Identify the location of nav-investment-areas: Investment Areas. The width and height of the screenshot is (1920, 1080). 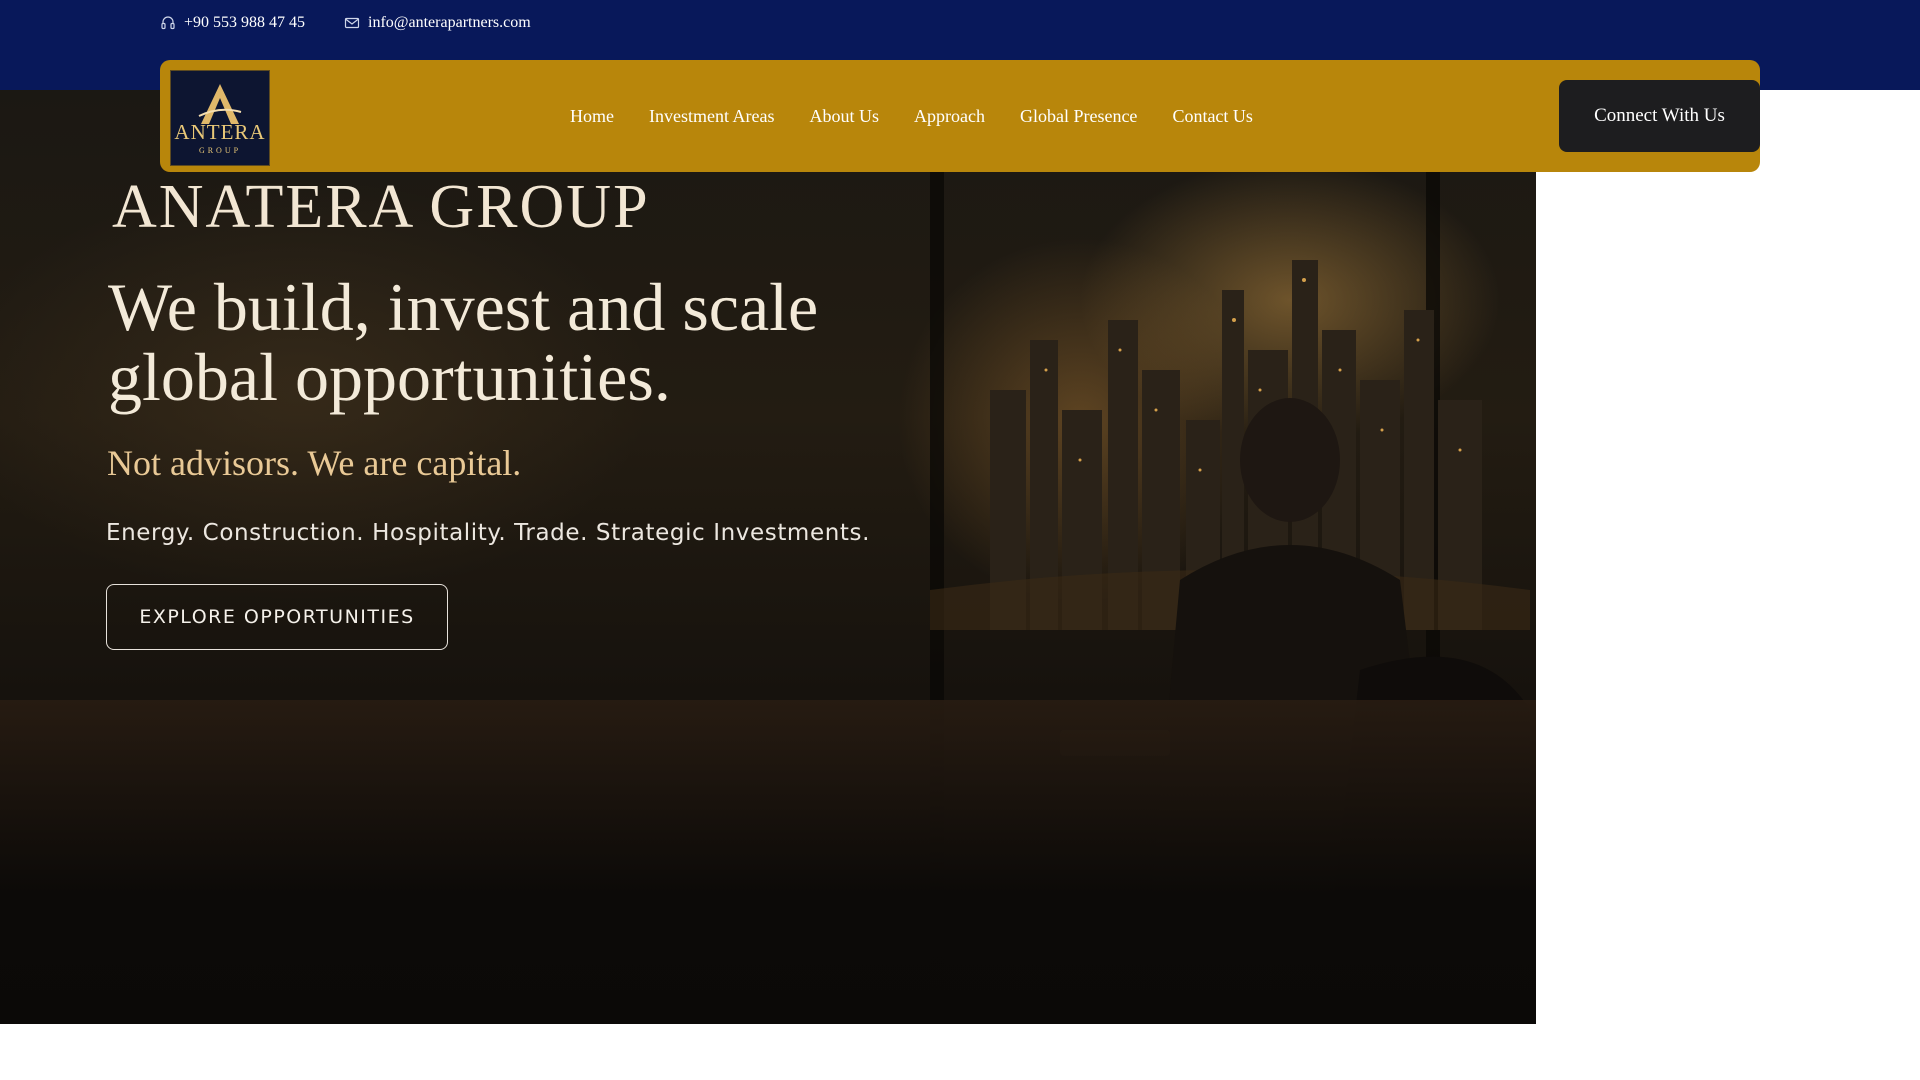
(711, 116).